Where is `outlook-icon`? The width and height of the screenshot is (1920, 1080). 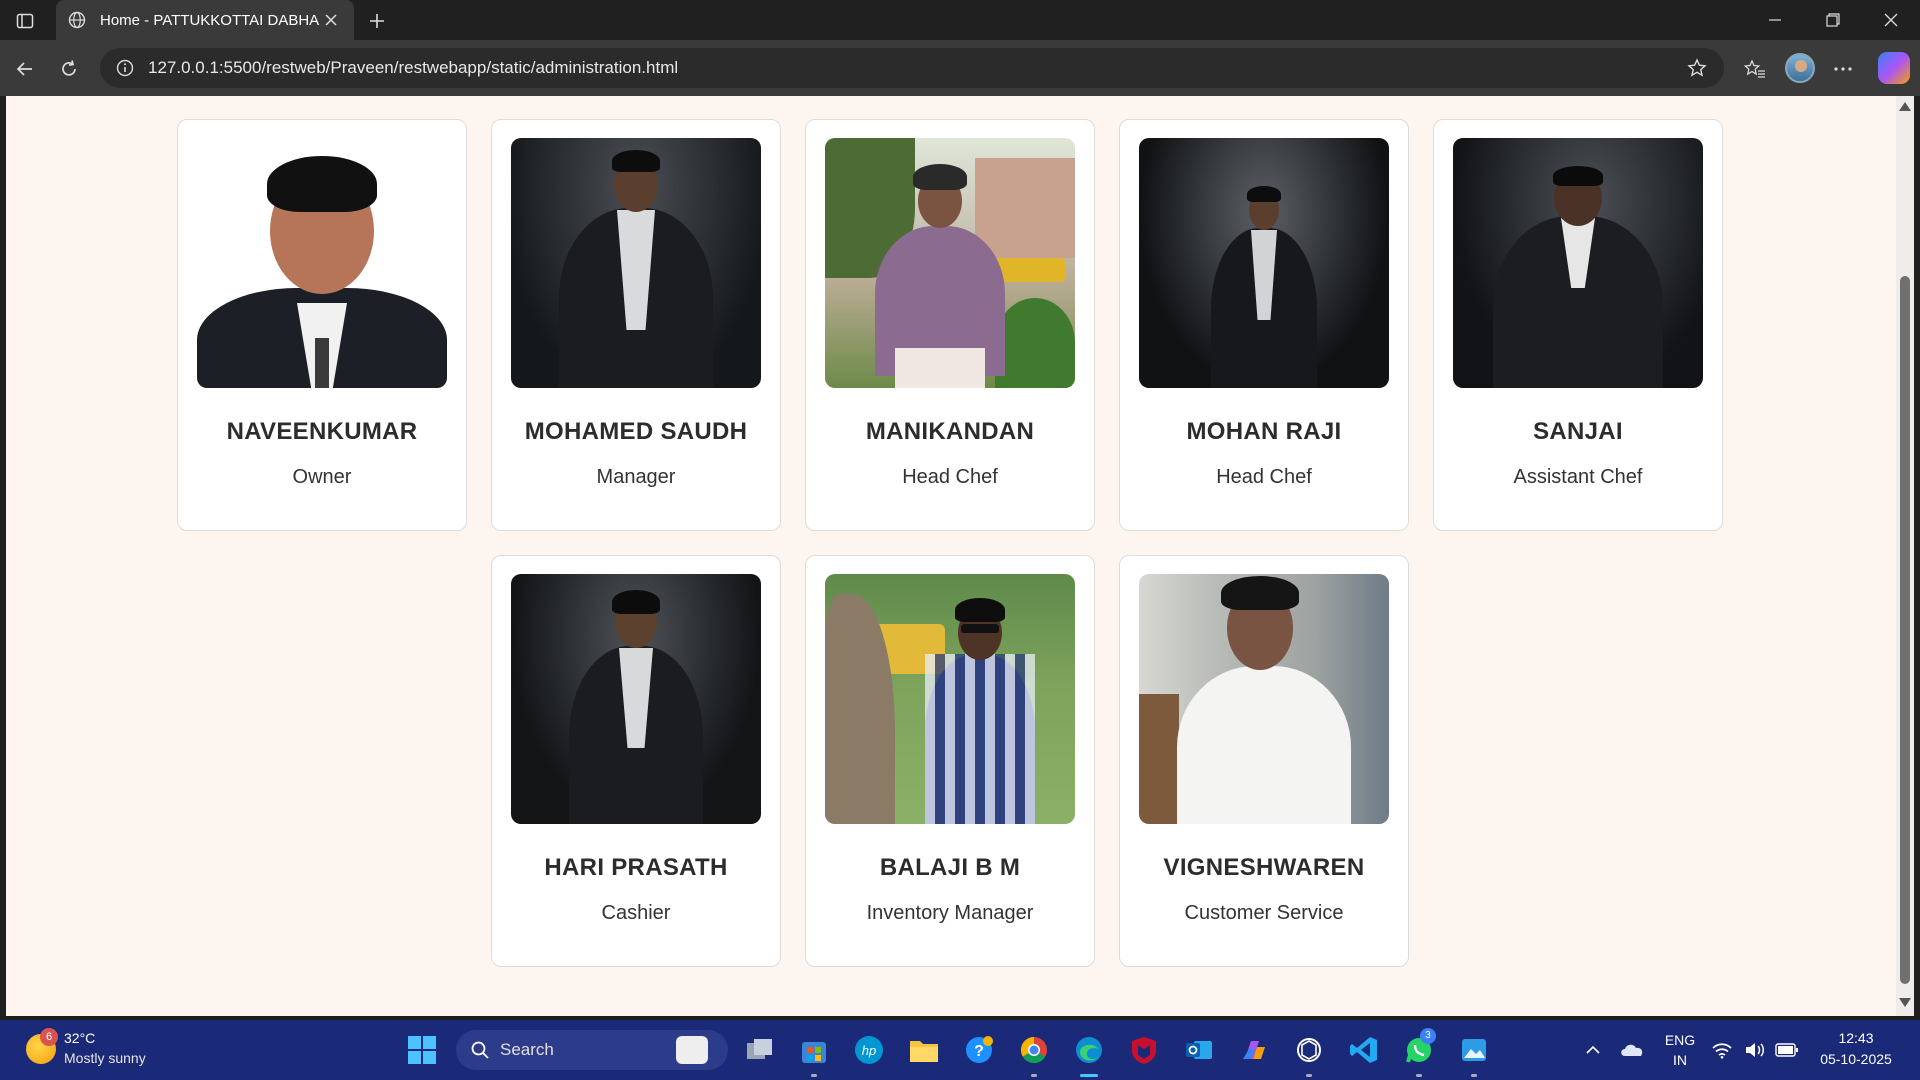 outlook-icon is located at coordinates (1199, 1050).